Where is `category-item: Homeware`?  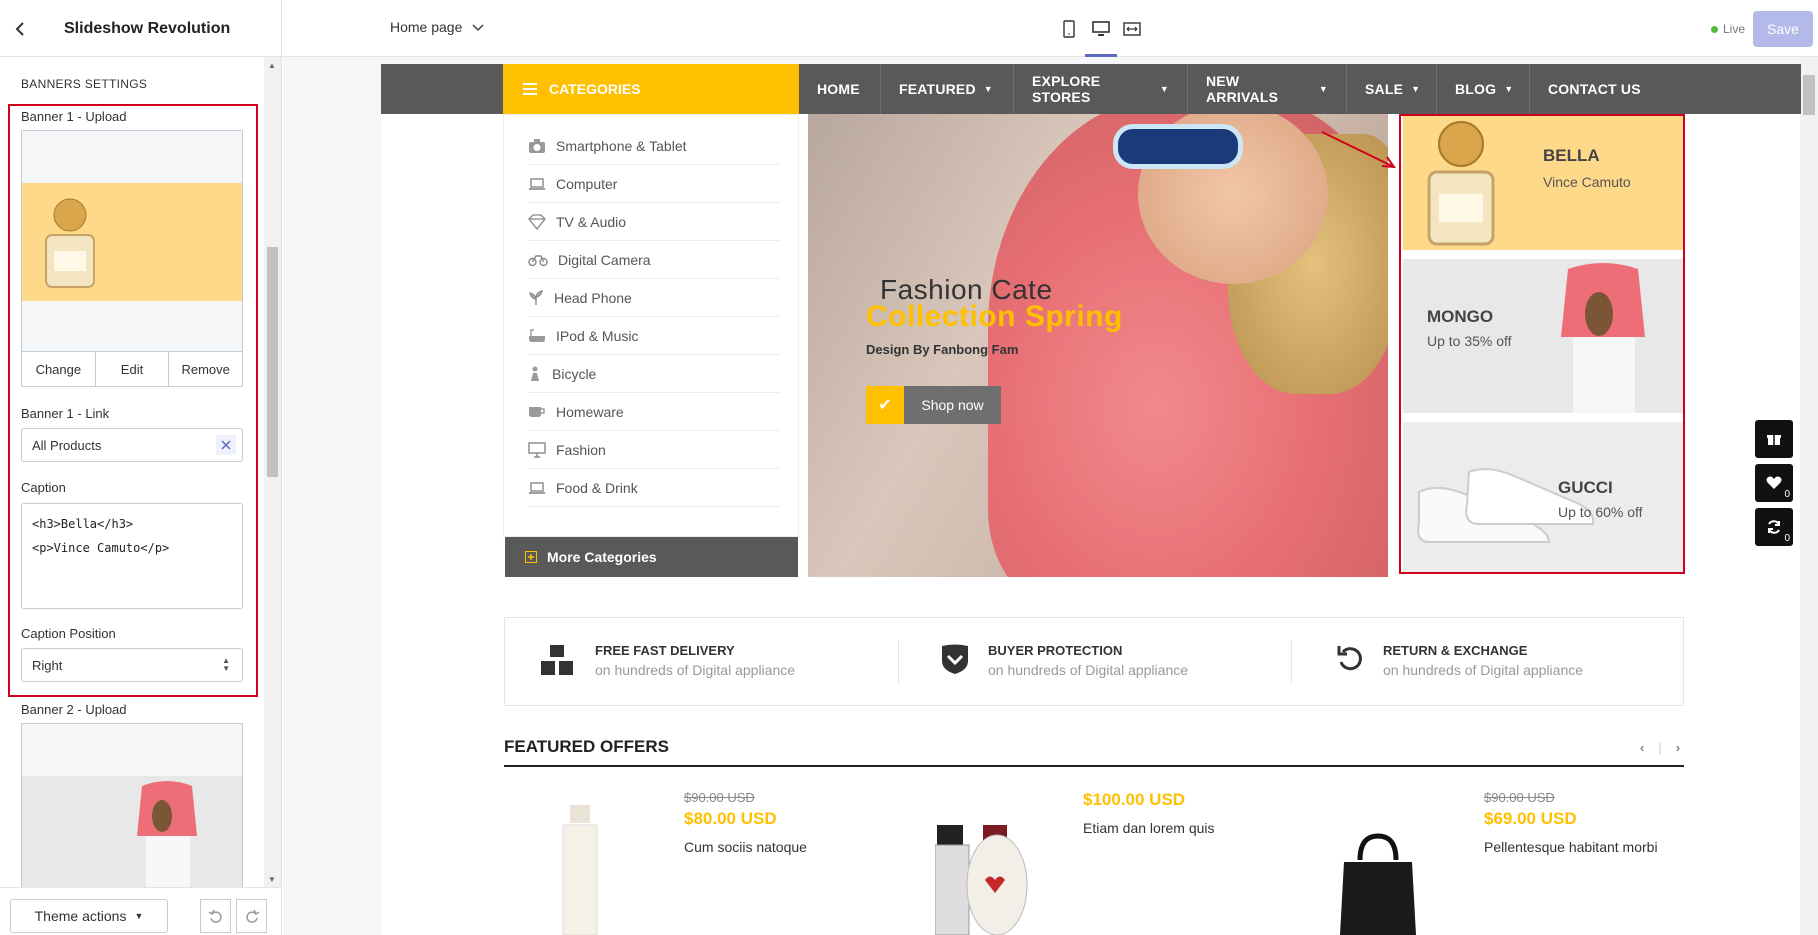 category-item: Homeware is located at coordinates (654, 412).